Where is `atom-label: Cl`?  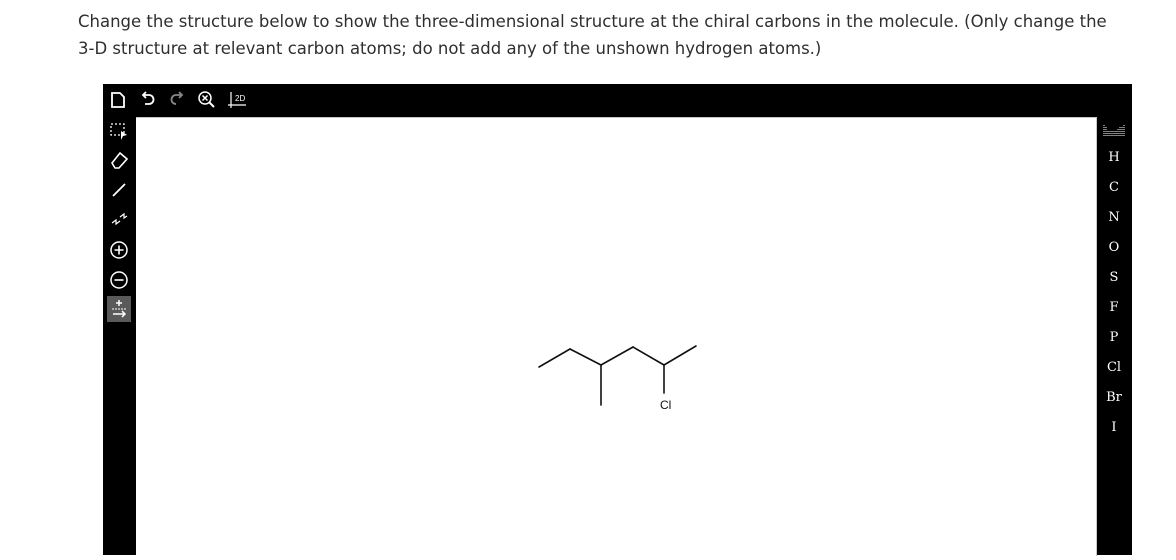 atom-label: Cl is located at coordinates (1114, 367).